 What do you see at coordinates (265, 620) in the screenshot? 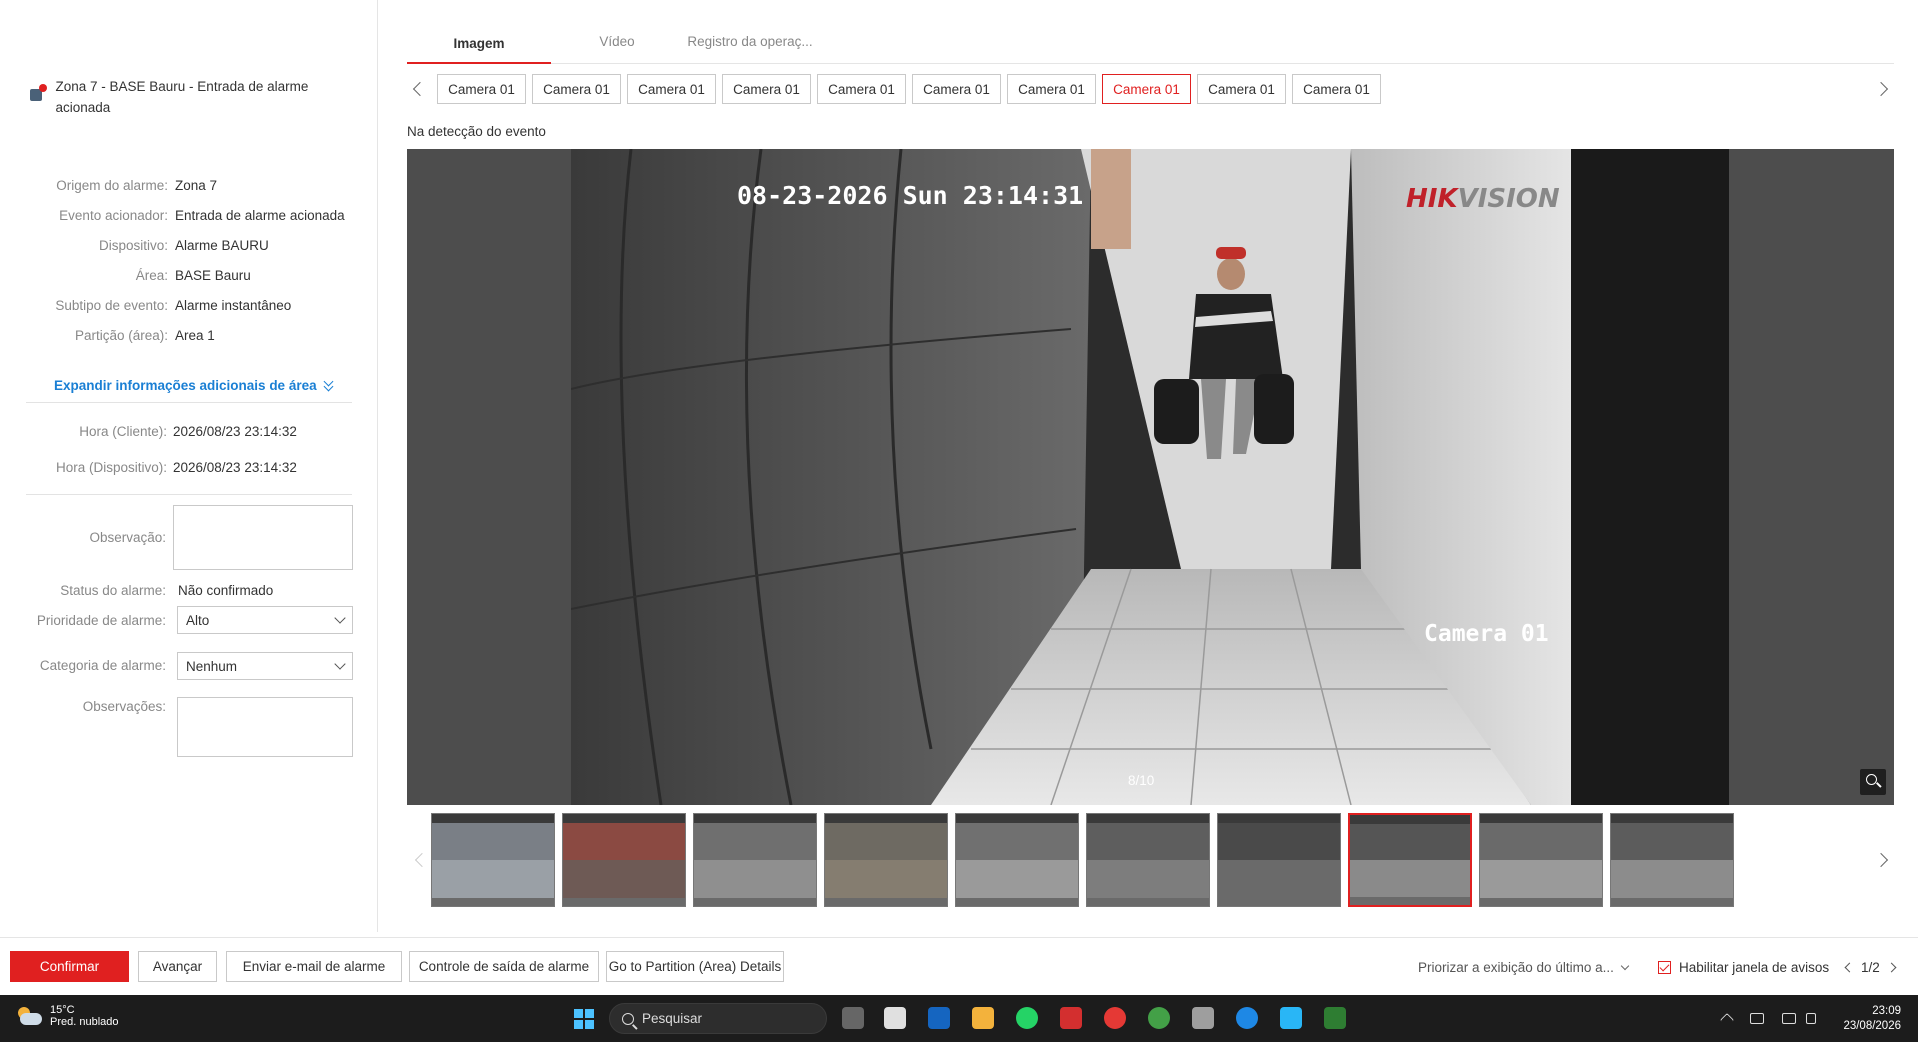
I see `priority-select: Alto` at bounding box center [265, 620].